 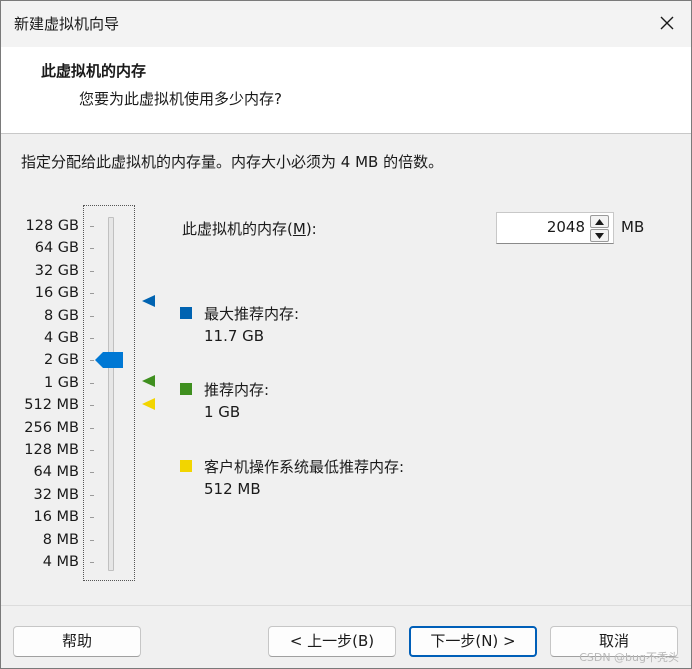 What do you see at coordinates (252, 314) in the screenshot?
I see `max-recommended-label: 最大推荐内存:` at bounding box center [252, 314].